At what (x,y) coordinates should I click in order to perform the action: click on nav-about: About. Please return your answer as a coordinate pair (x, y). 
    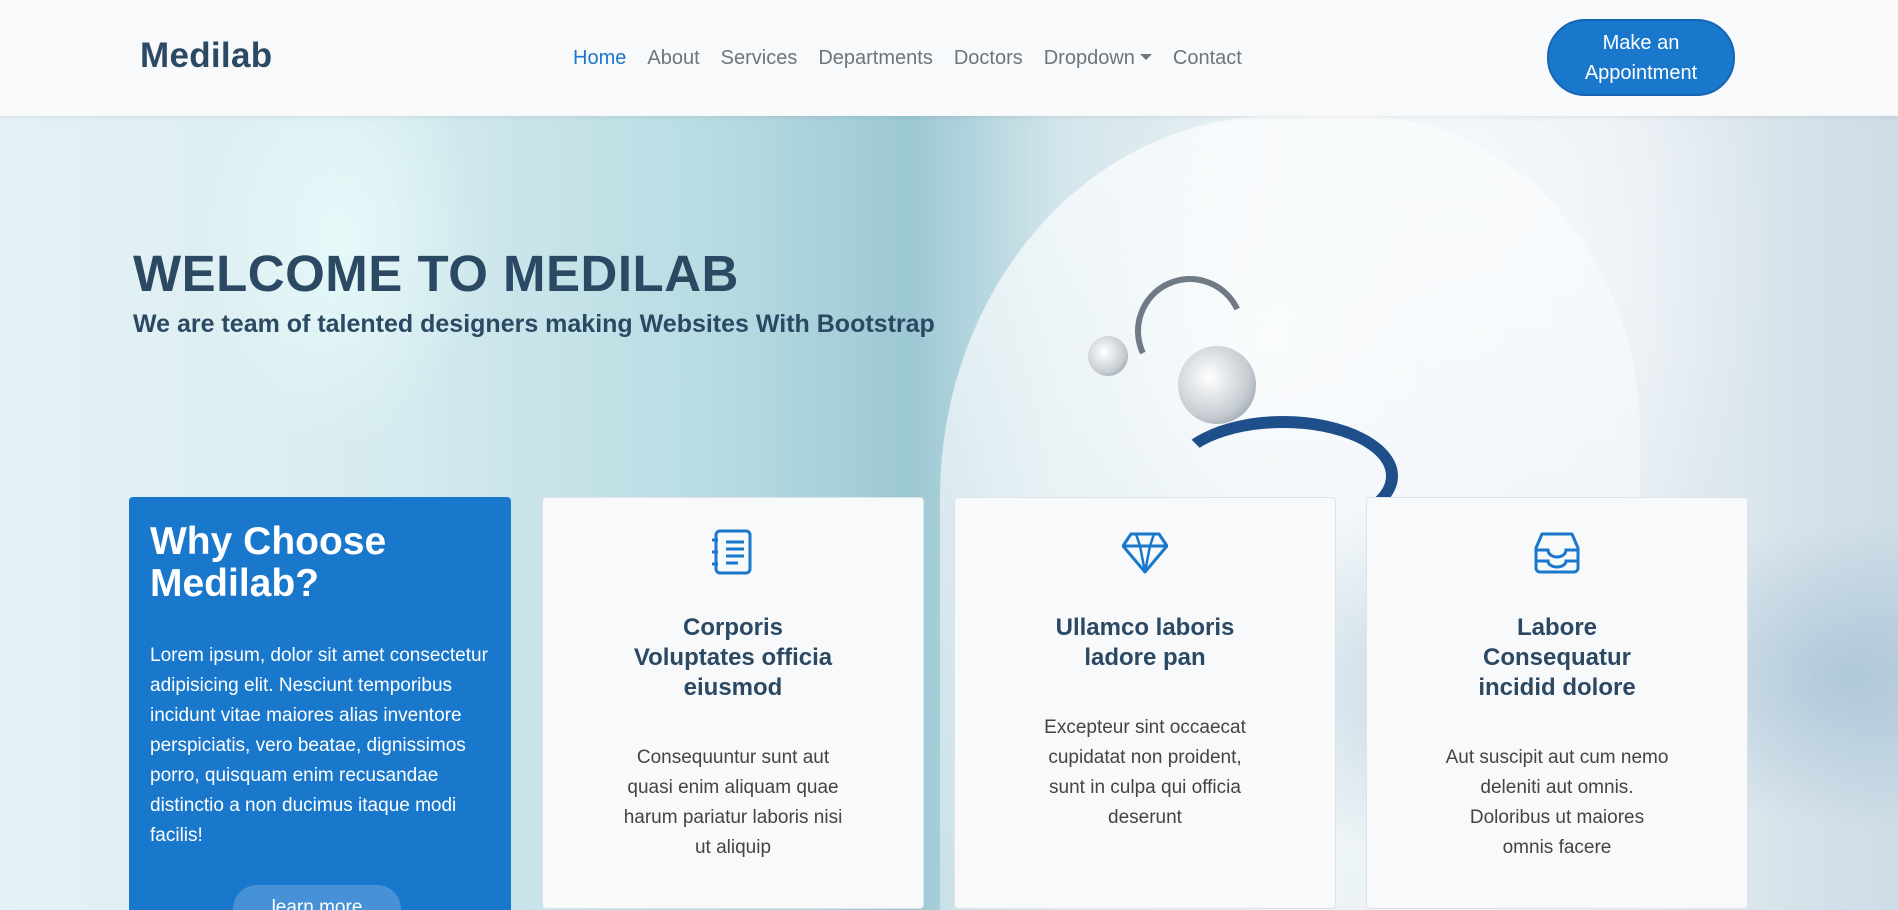
    Looking at the image, I should click on (673, 58).